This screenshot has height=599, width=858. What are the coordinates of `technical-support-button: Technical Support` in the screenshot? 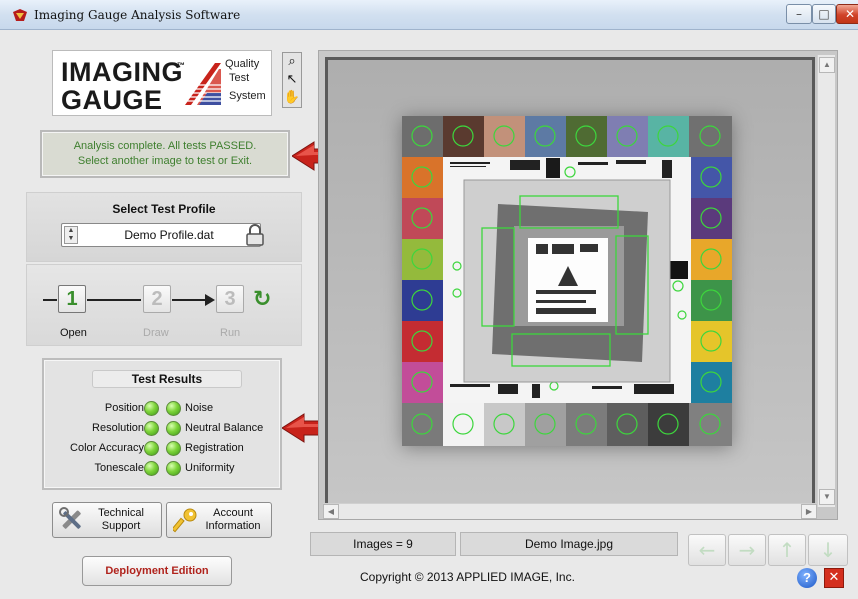 It's located at (107, 520).